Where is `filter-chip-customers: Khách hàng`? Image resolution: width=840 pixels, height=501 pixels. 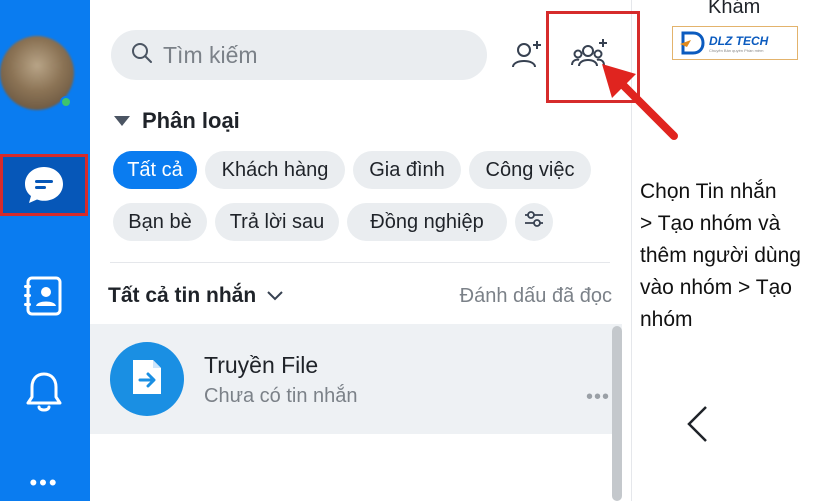 filter-chip-customers: Khách hàng is located at coordinates (275, 170).